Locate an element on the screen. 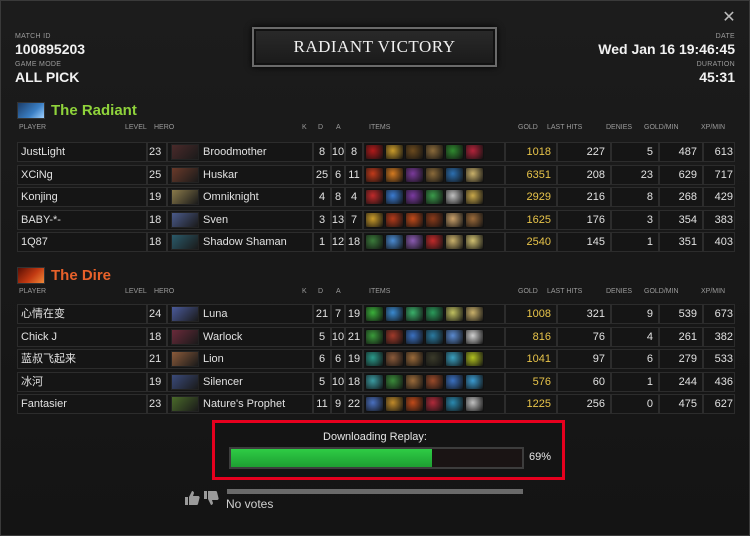  dire-player-row: 冰河 19 Silencer 5 10 18 576 60 1 244 436 is located at coordinates (376, 381).